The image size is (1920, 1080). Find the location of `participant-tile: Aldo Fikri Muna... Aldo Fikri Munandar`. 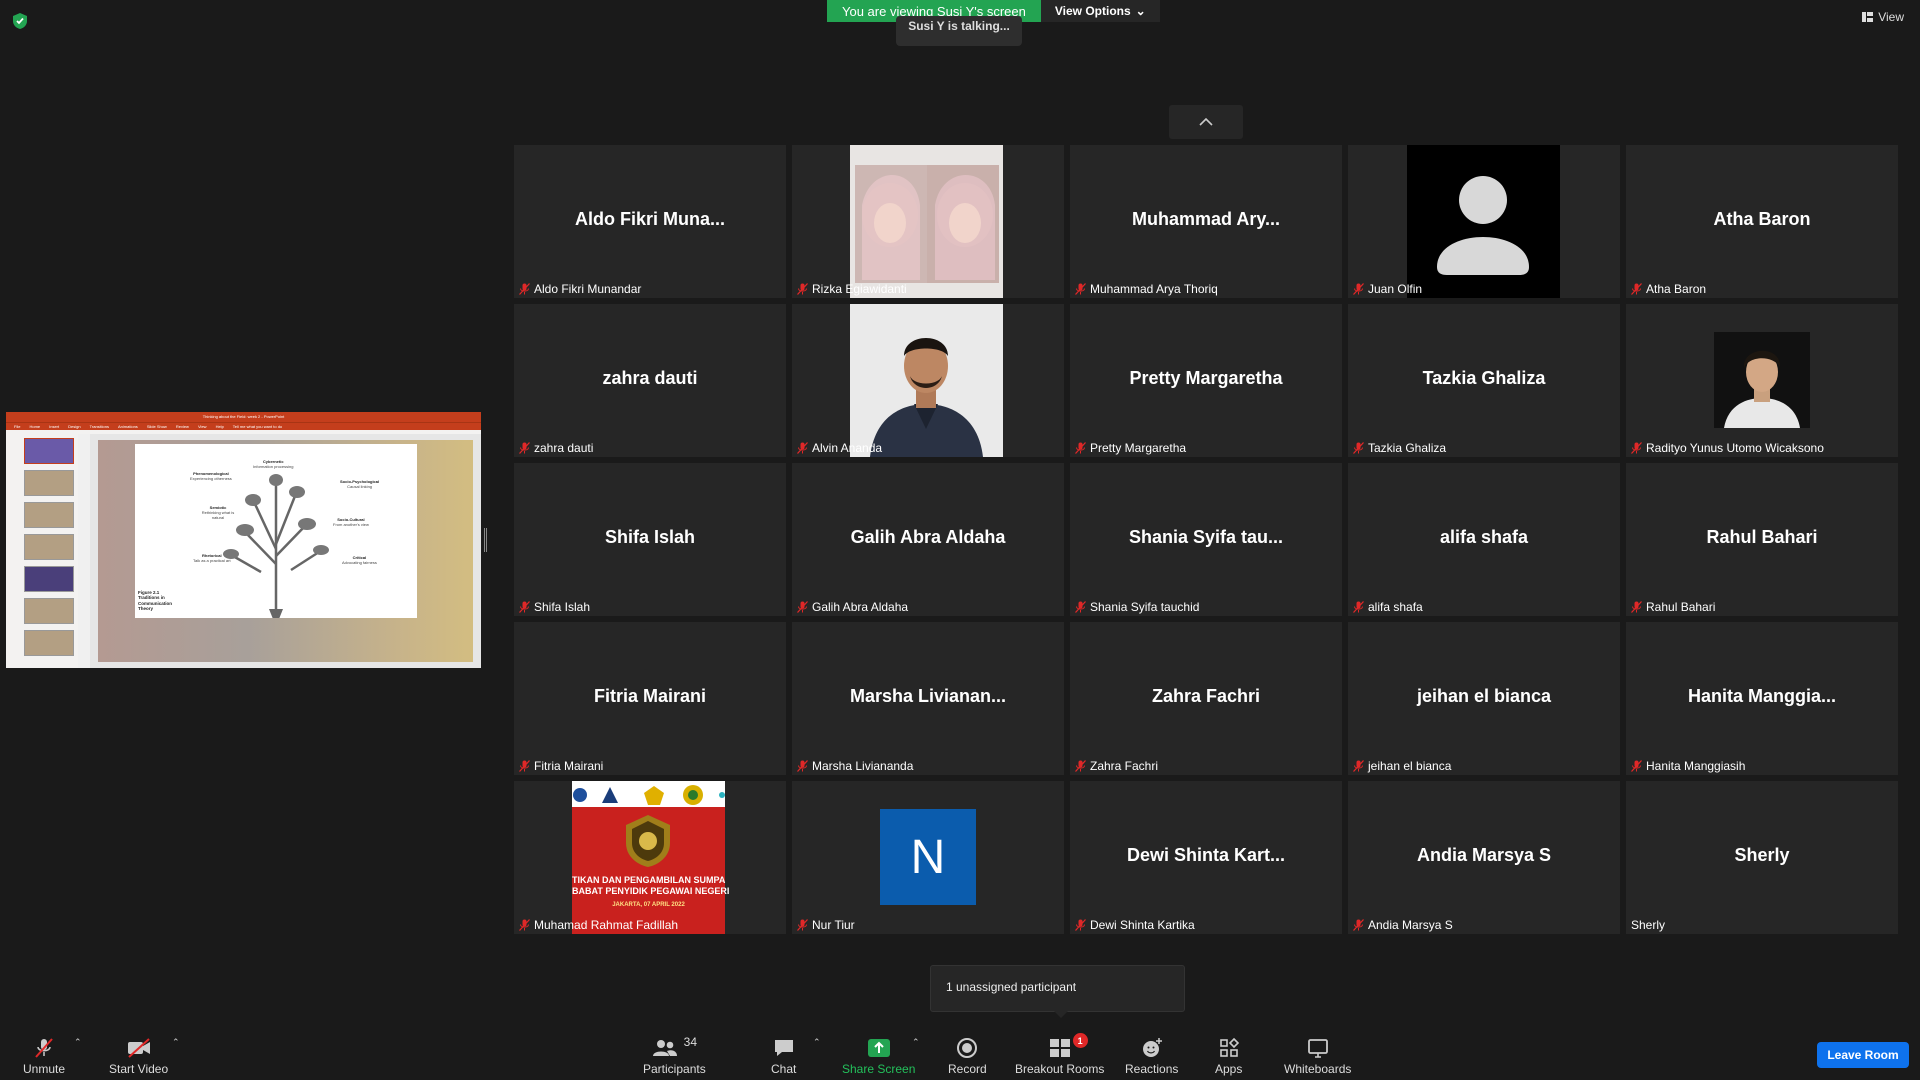

participant-tile: Aldo Fikri Muna... Aldo Fikri Munandar is located at coordinates (650, 221).